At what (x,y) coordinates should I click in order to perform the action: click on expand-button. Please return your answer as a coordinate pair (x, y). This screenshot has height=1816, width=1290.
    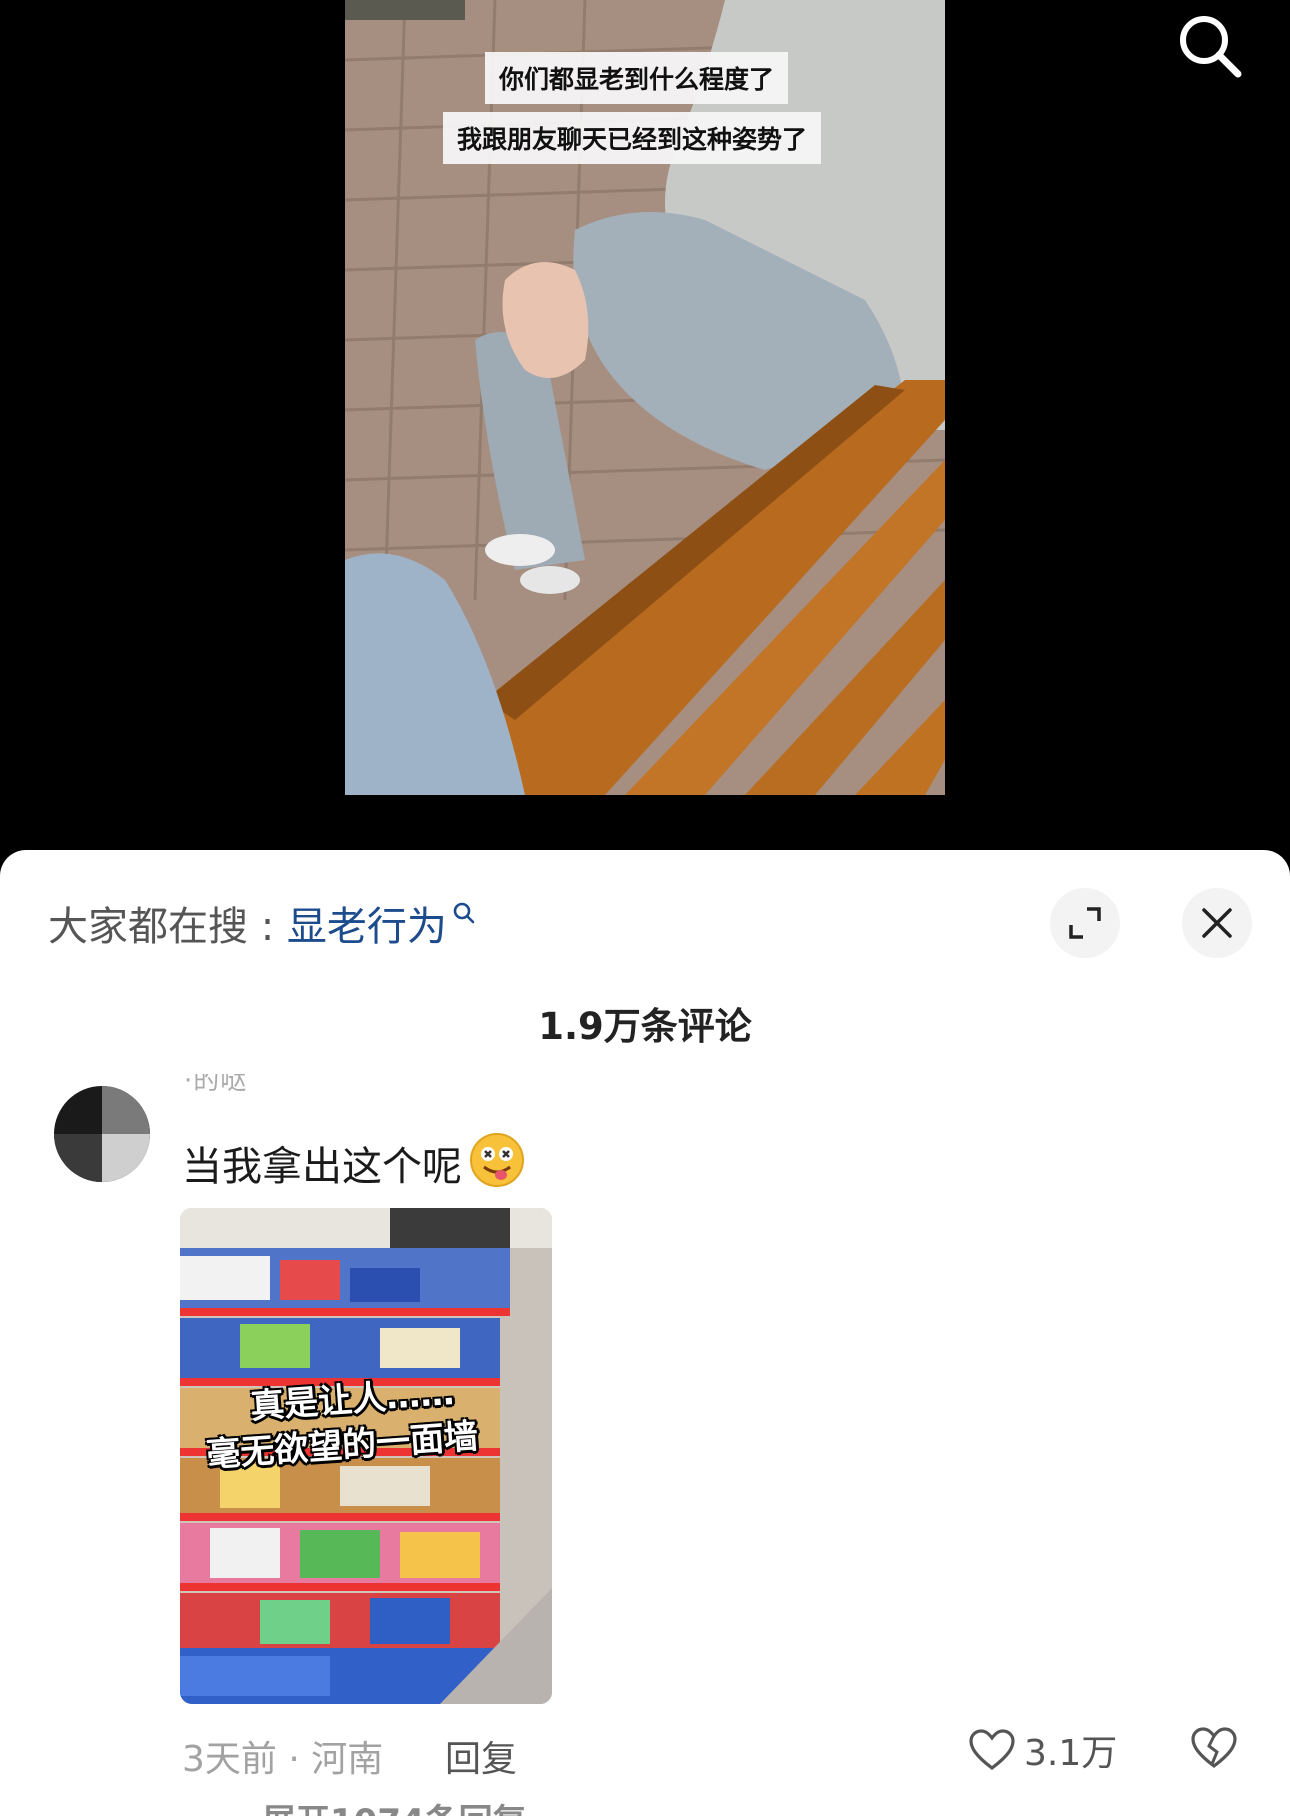
    Looking at the image, I should click on (1085, 923).